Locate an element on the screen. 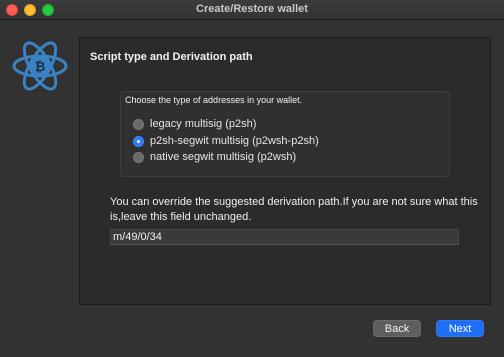 The height and width of the screenshot is (357, 504). option-label: p2sh-segwit multisig (p2wsh-p2sh) is located at coordinates (234, 141).